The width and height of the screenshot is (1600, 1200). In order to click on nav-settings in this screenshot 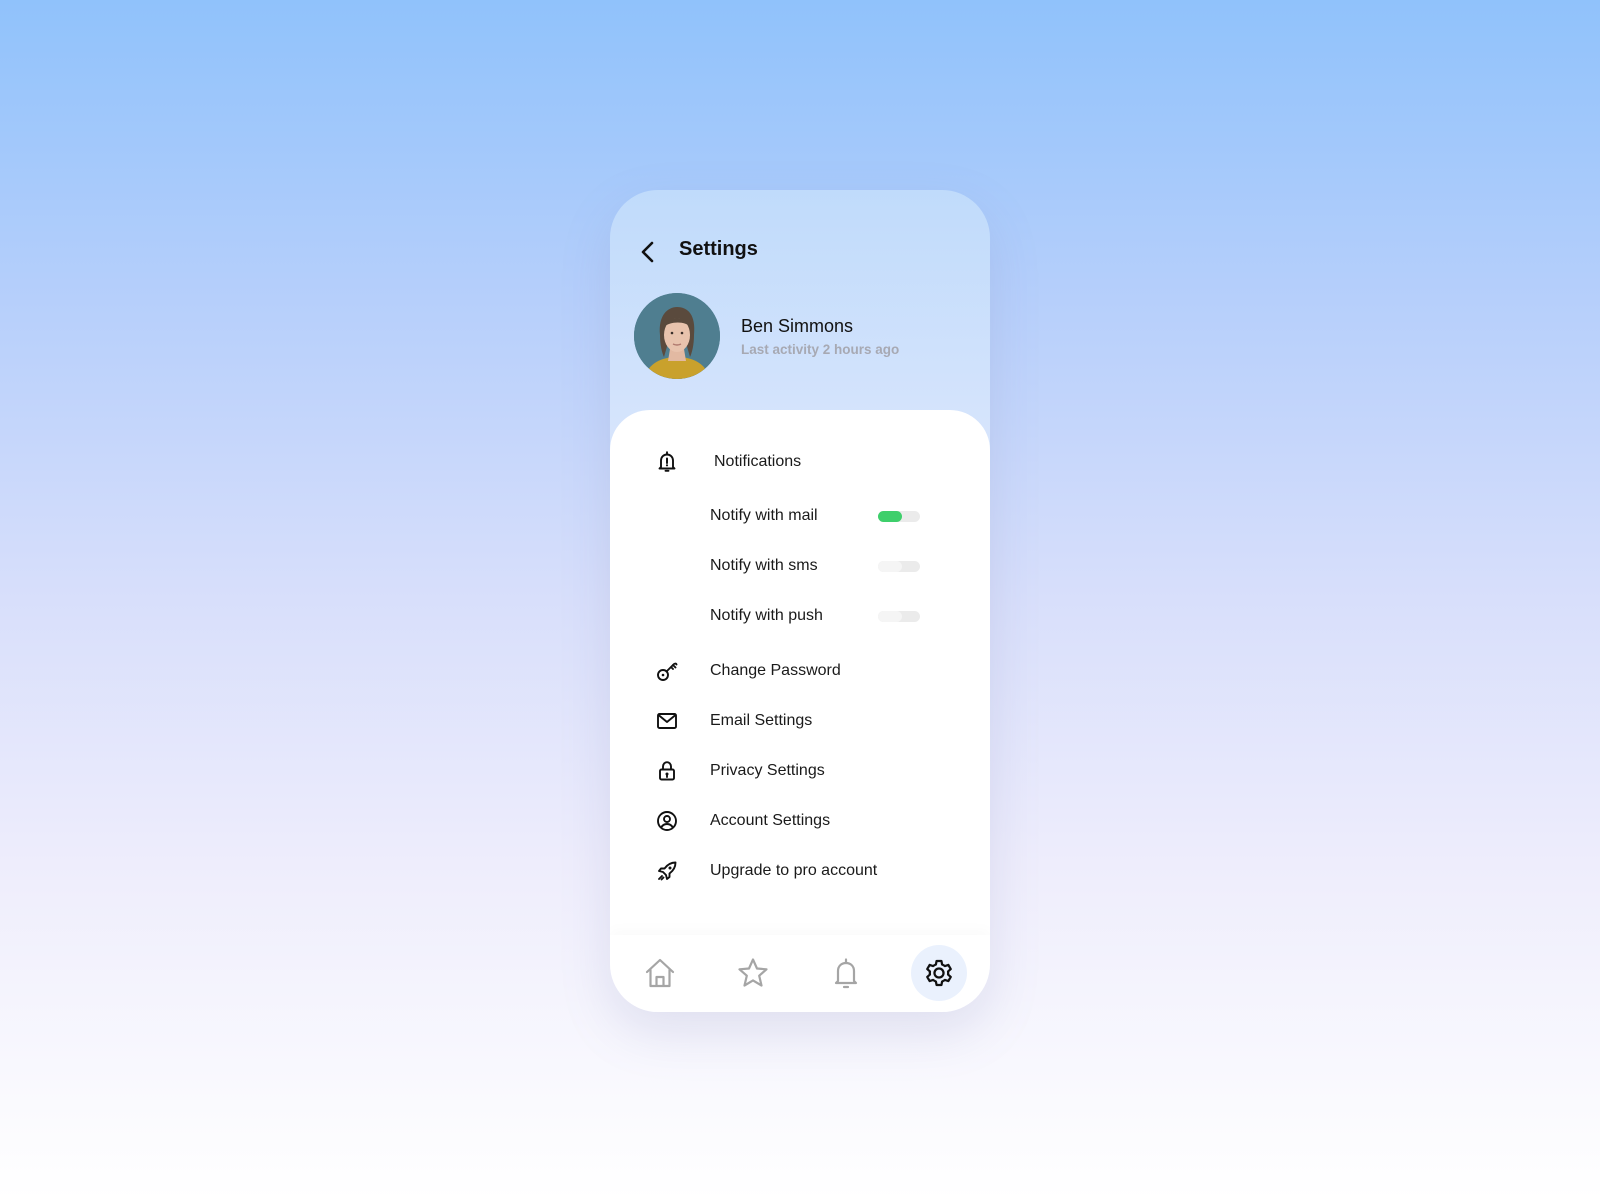, I will do `click(939, 973)`.